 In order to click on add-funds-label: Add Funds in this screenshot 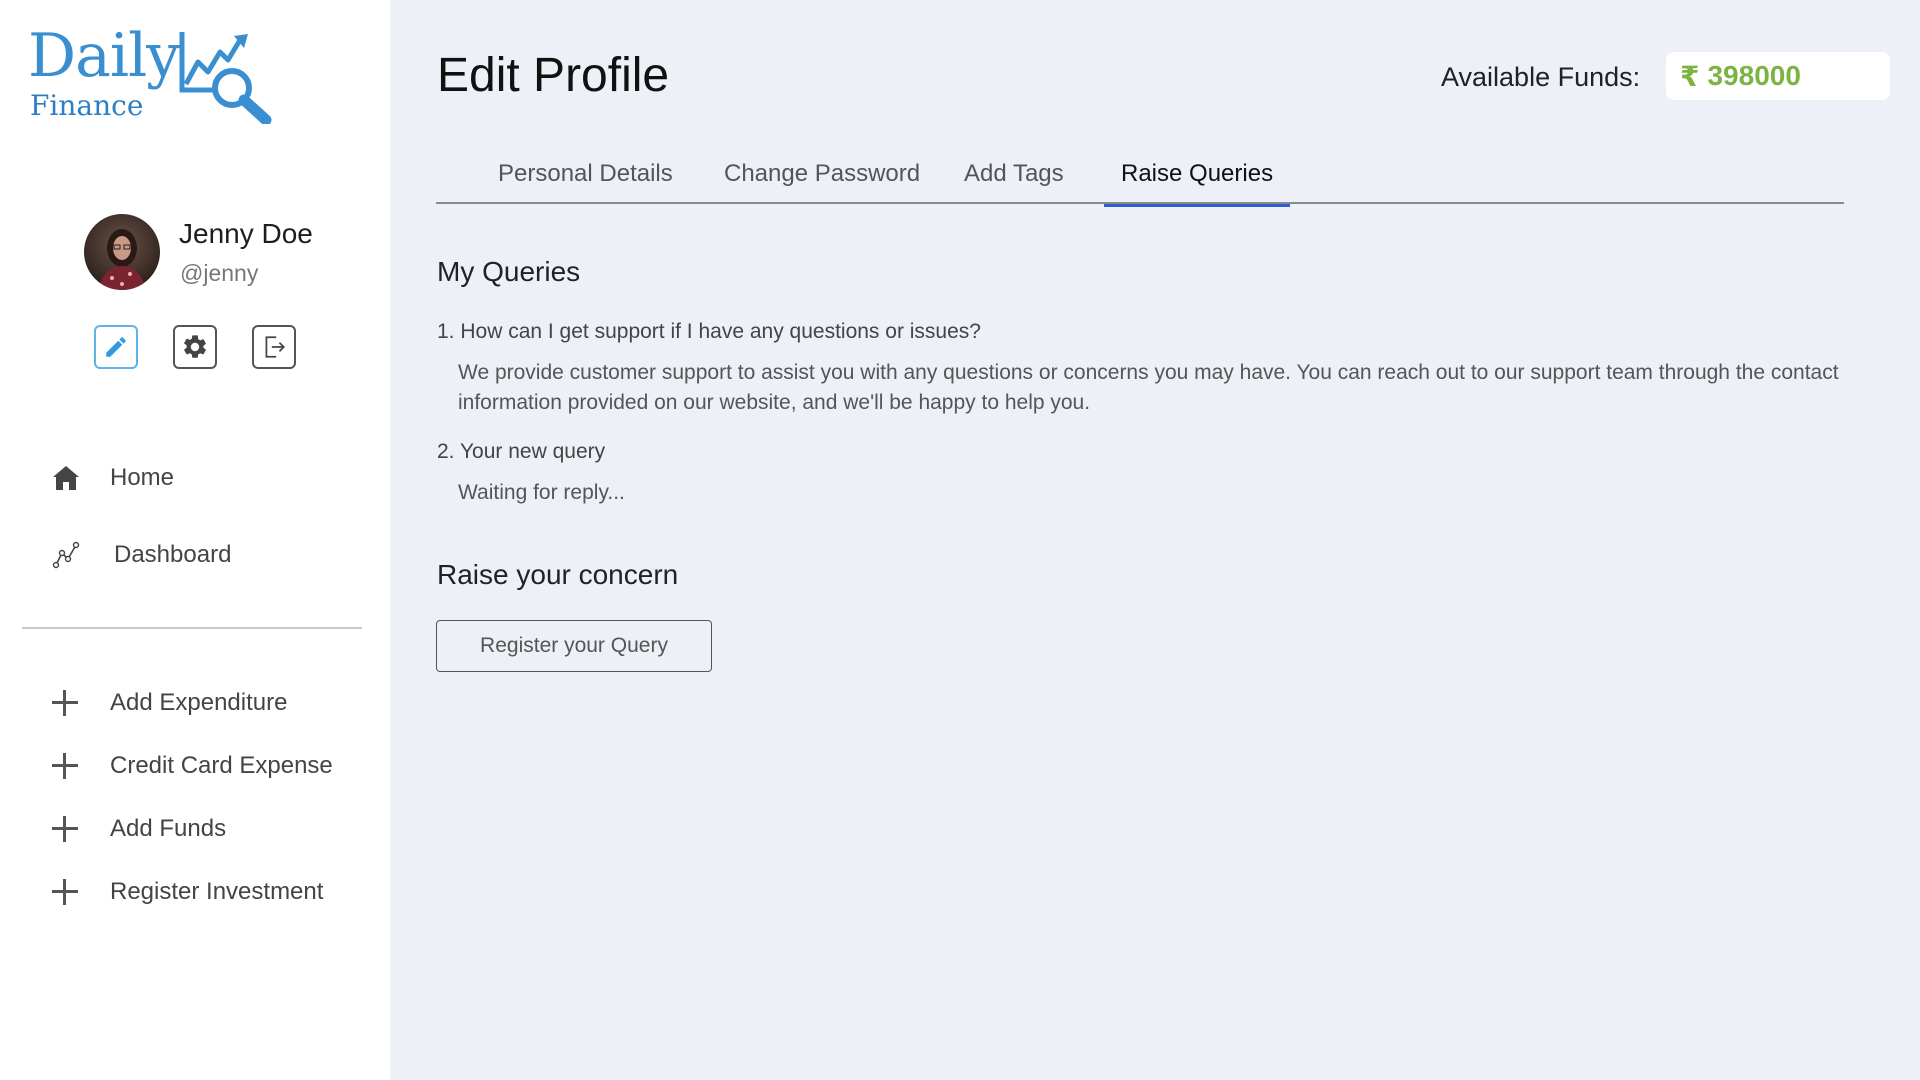, I will do `click(168, 828)`.